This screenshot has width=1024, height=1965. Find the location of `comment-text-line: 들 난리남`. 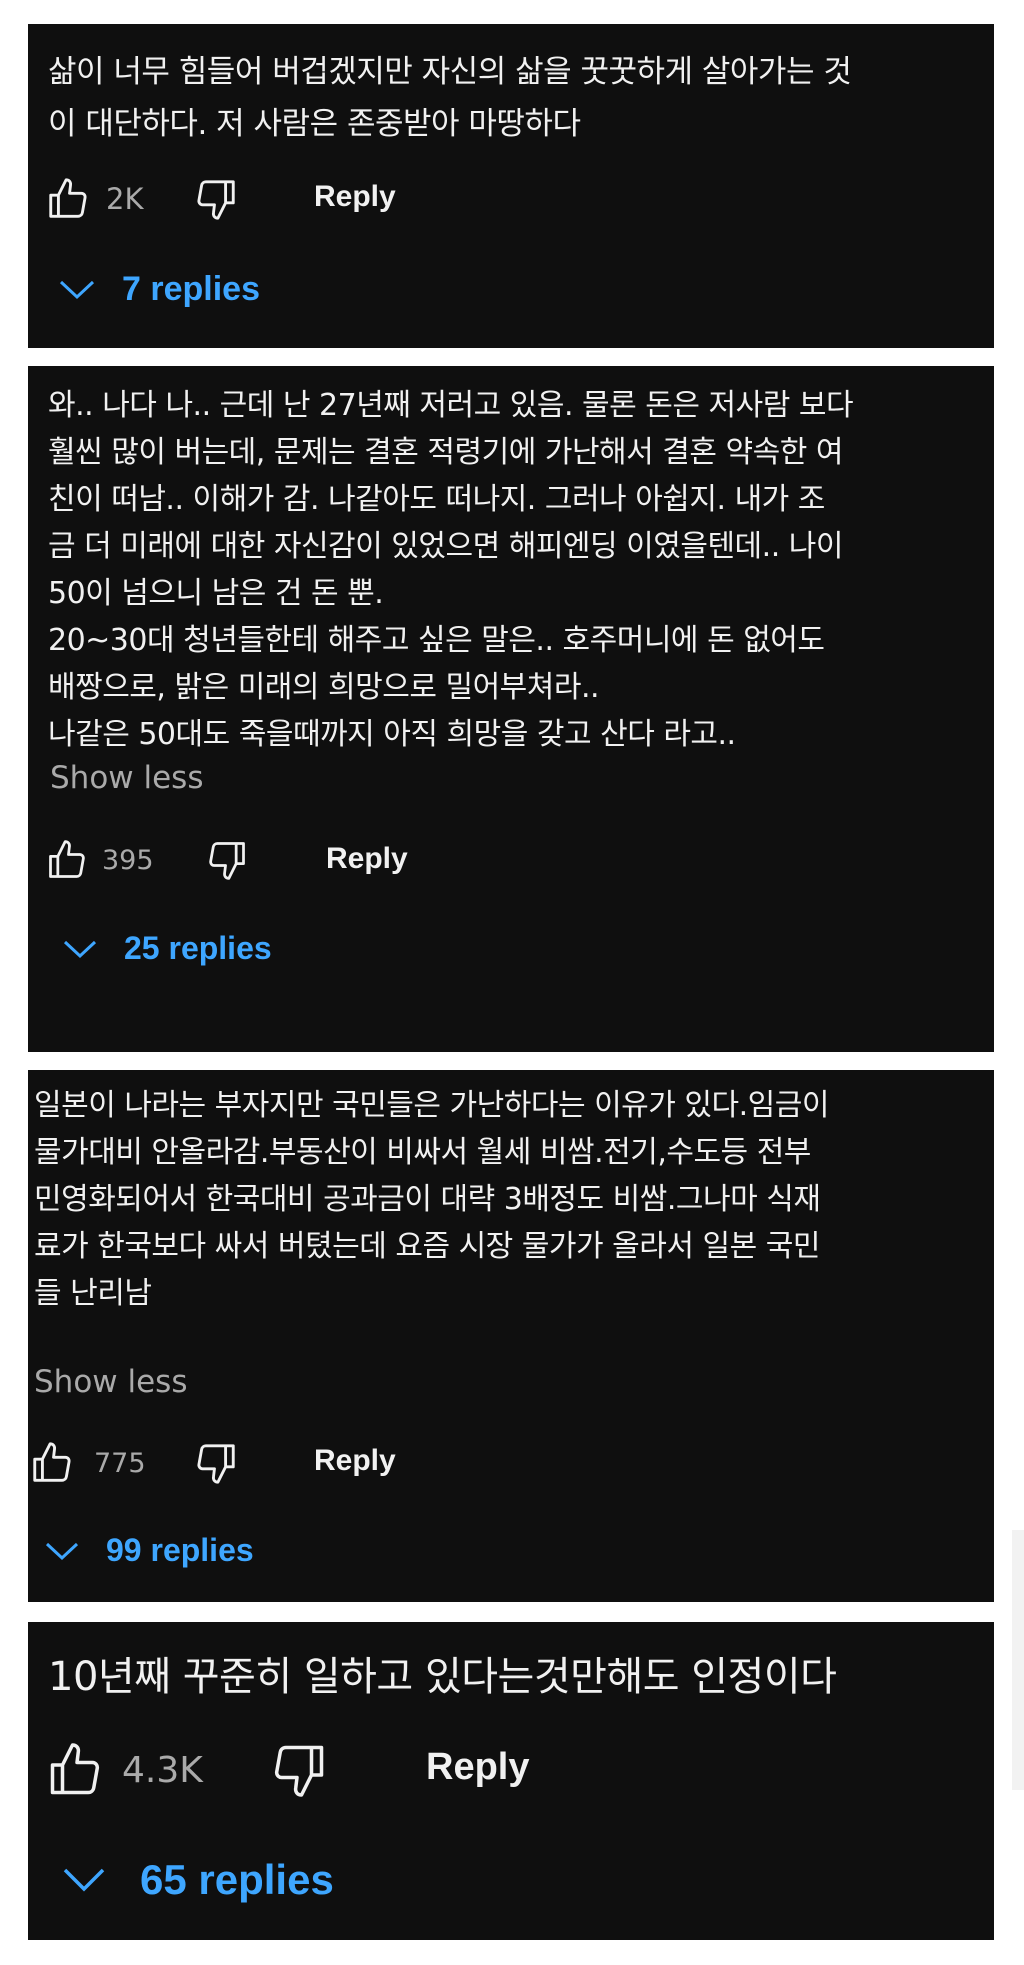

comment-text-line: 들 난리남 is located at coordinates (93, 1293).